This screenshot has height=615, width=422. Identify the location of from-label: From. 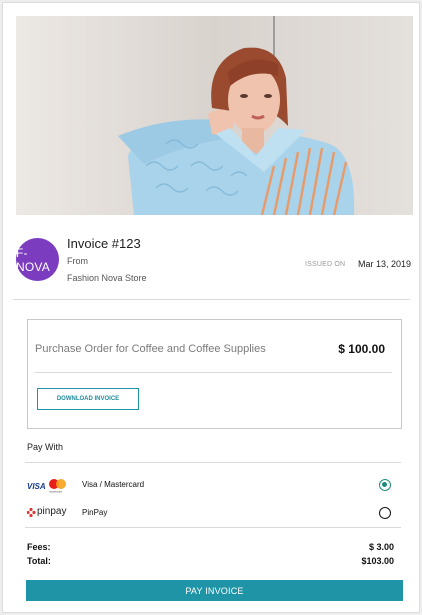
(77, 261).